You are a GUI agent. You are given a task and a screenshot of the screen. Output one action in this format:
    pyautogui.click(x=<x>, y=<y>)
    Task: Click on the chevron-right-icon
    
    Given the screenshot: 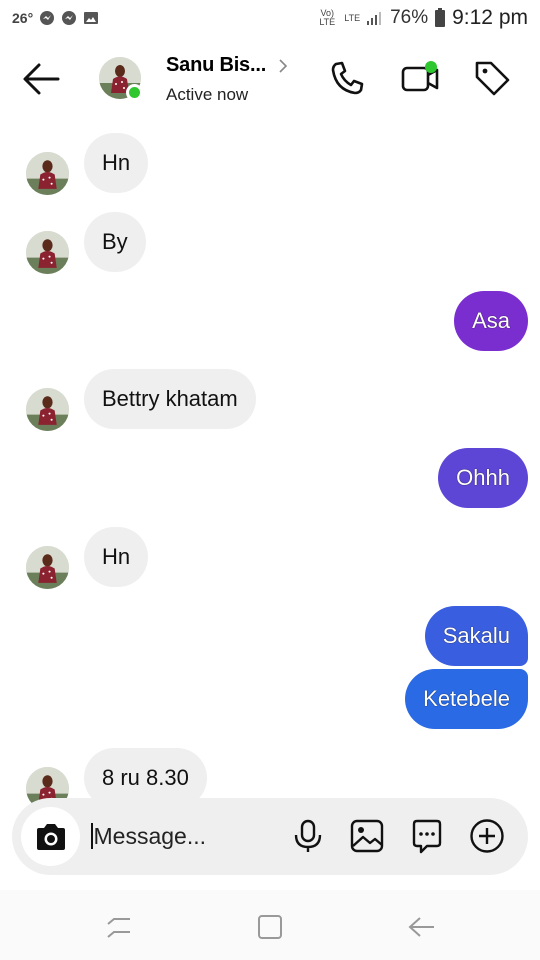 What is the action you would take?
    pyautogui.click(x=283, y=66)
    